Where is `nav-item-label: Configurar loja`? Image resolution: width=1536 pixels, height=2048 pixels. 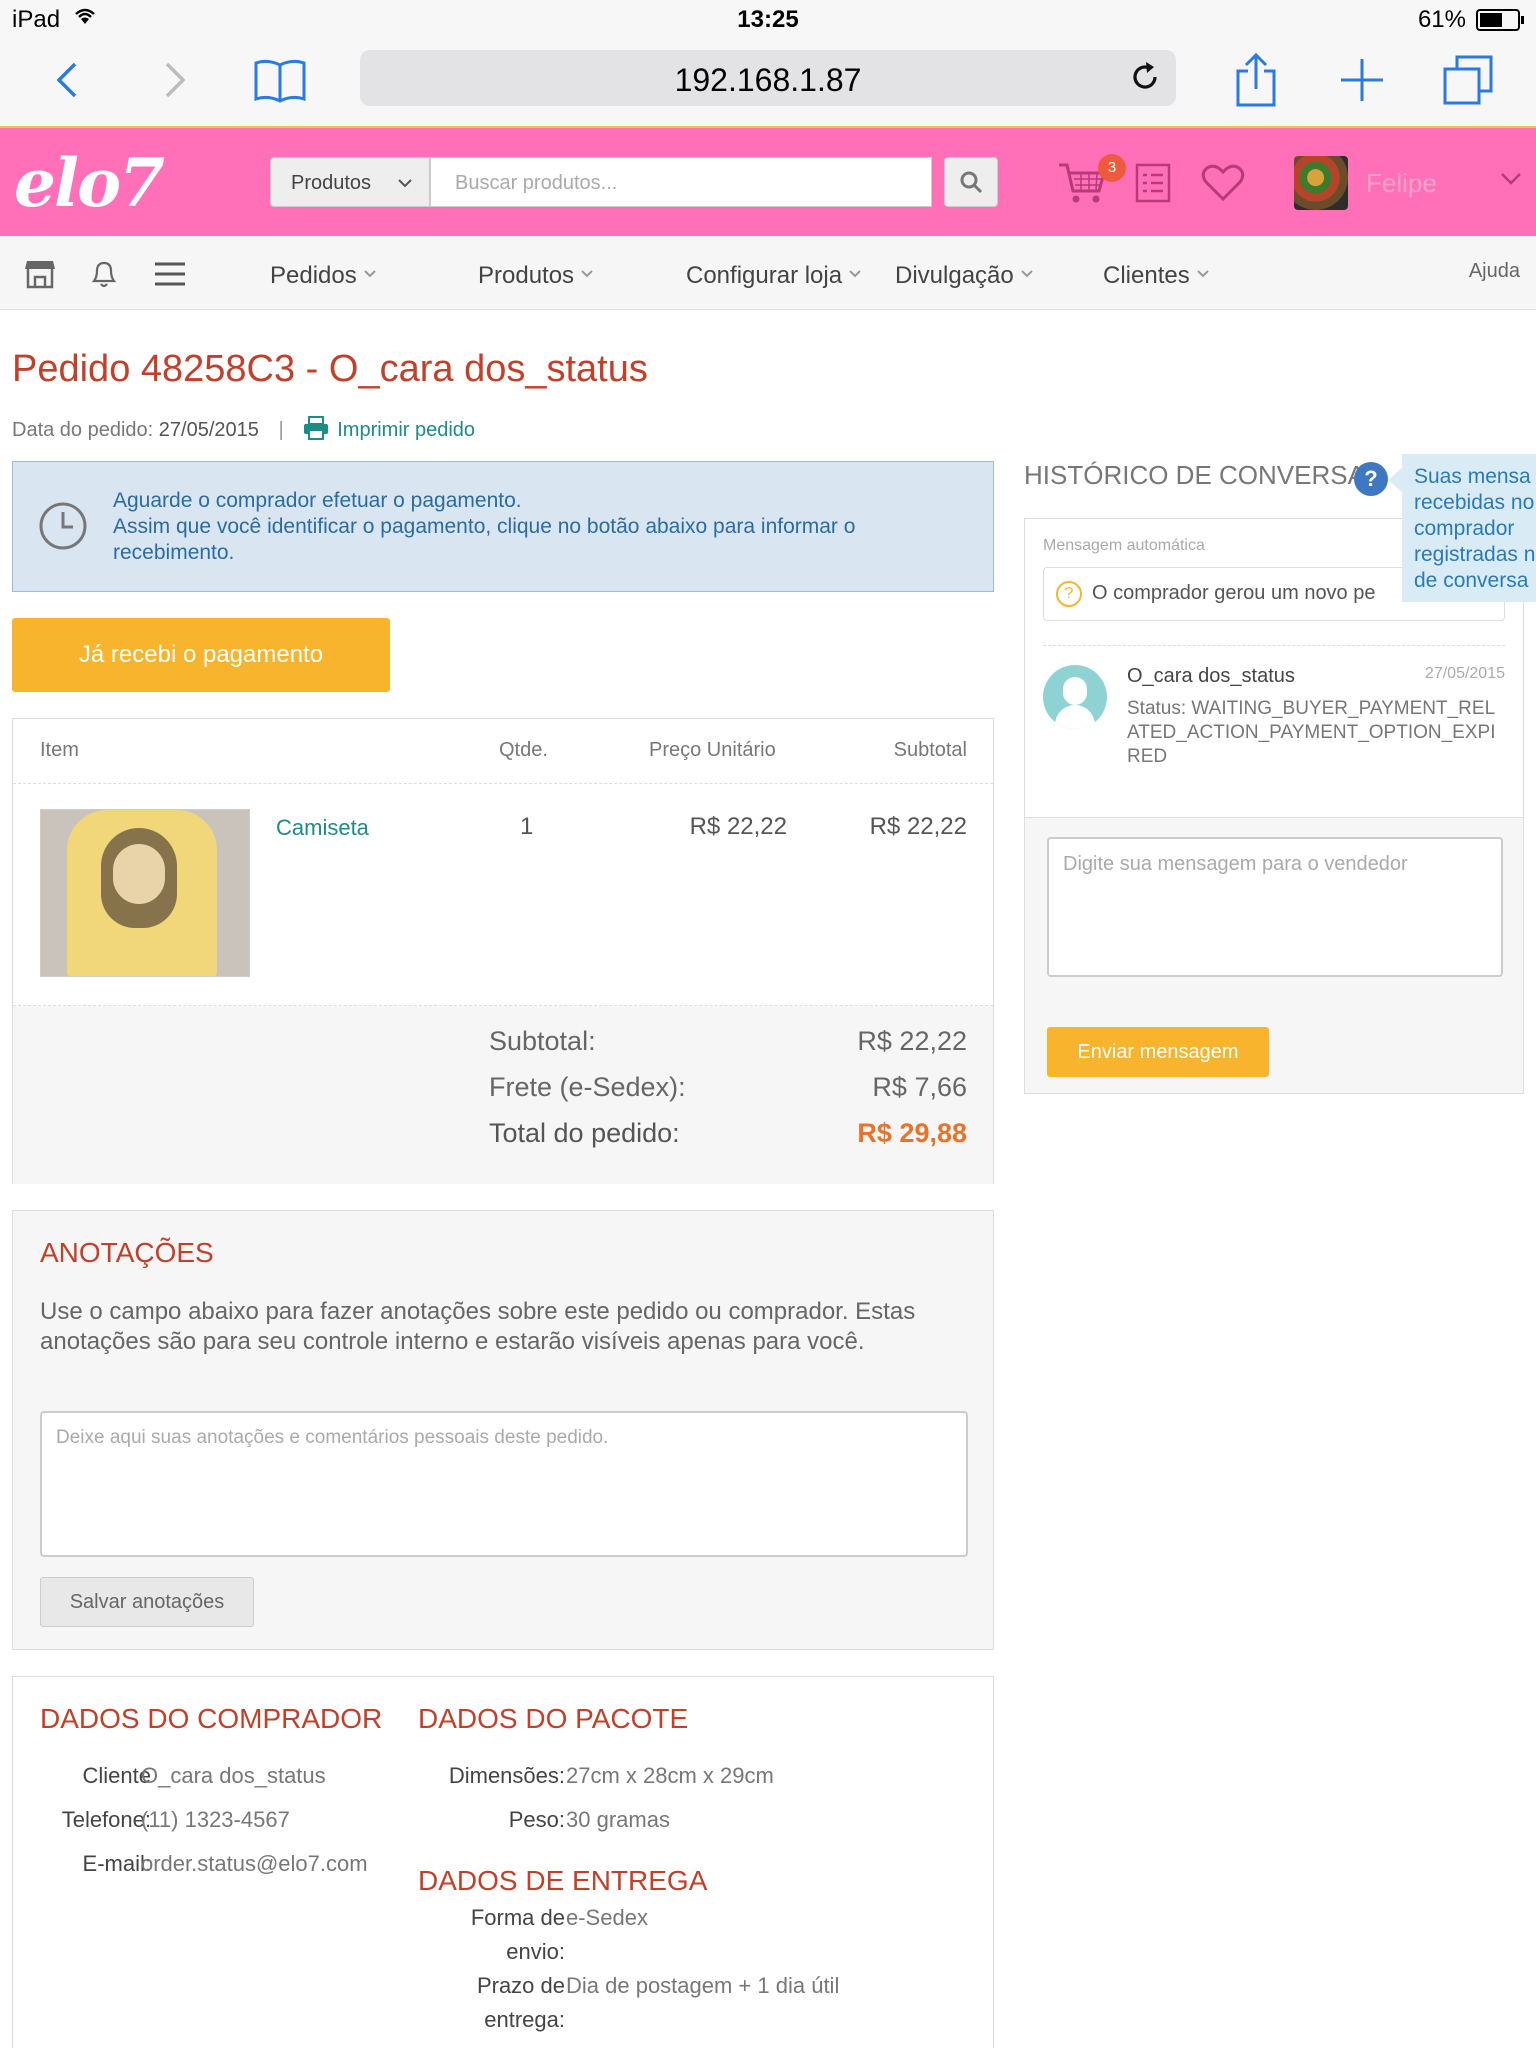 nav-item-label: Configurar loja is located at coordinates (764, 275).